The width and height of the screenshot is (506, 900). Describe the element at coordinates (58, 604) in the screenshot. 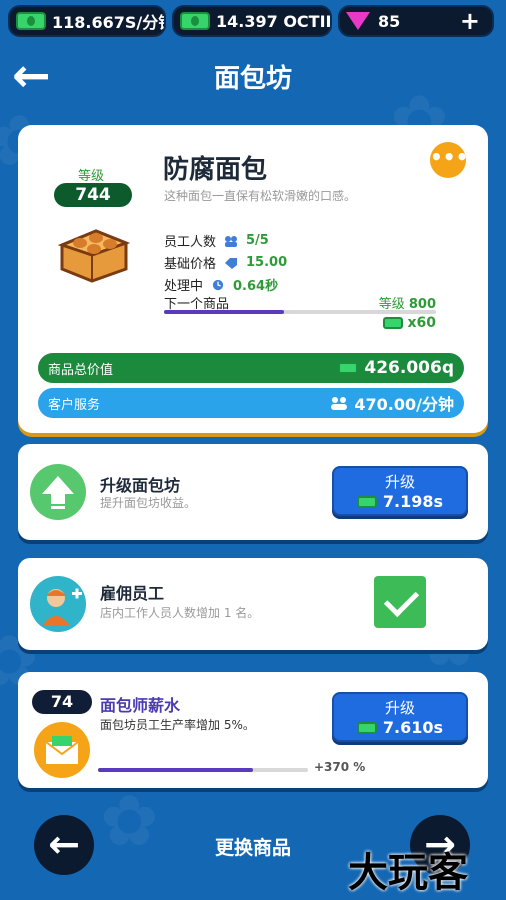

I see `worker-icon` at that location.